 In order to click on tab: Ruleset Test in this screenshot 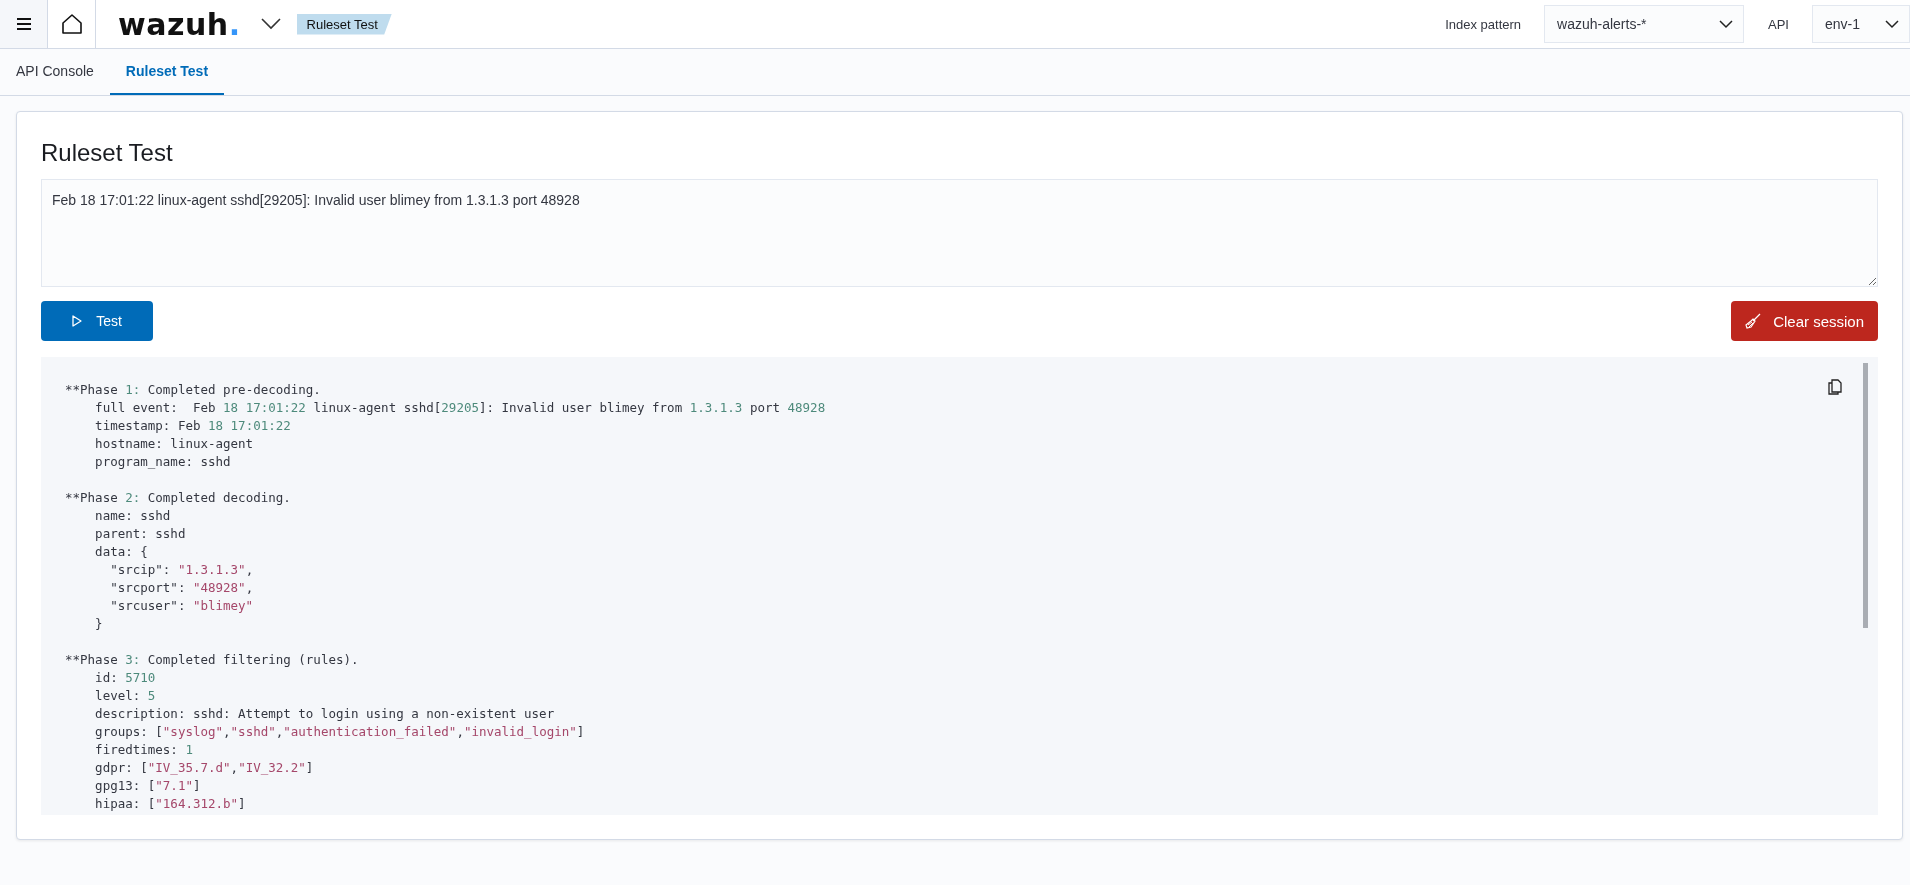, I will do `click(167, 72)`.